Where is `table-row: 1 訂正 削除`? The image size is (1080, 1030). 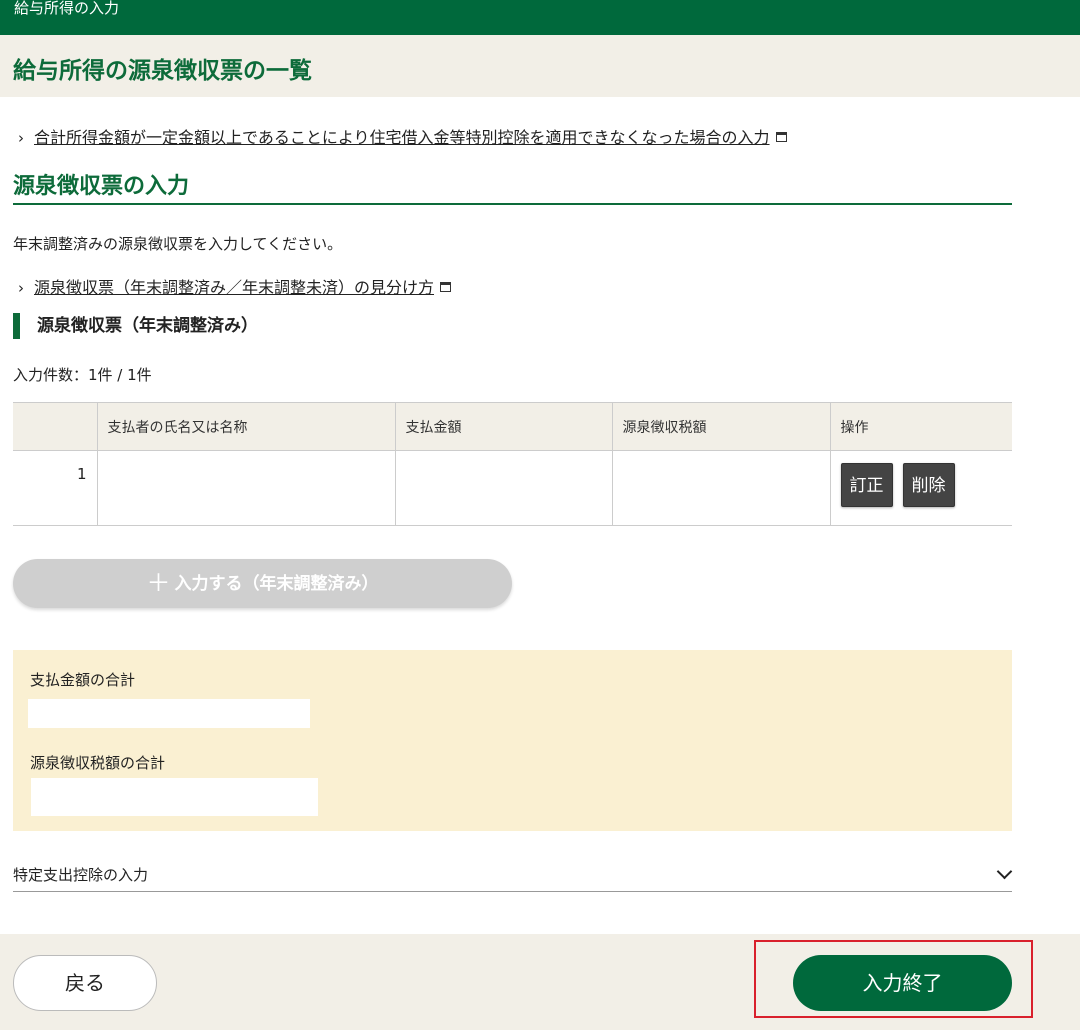
table-row: 1 訂正 削除 is located at coordinates (512, 488).